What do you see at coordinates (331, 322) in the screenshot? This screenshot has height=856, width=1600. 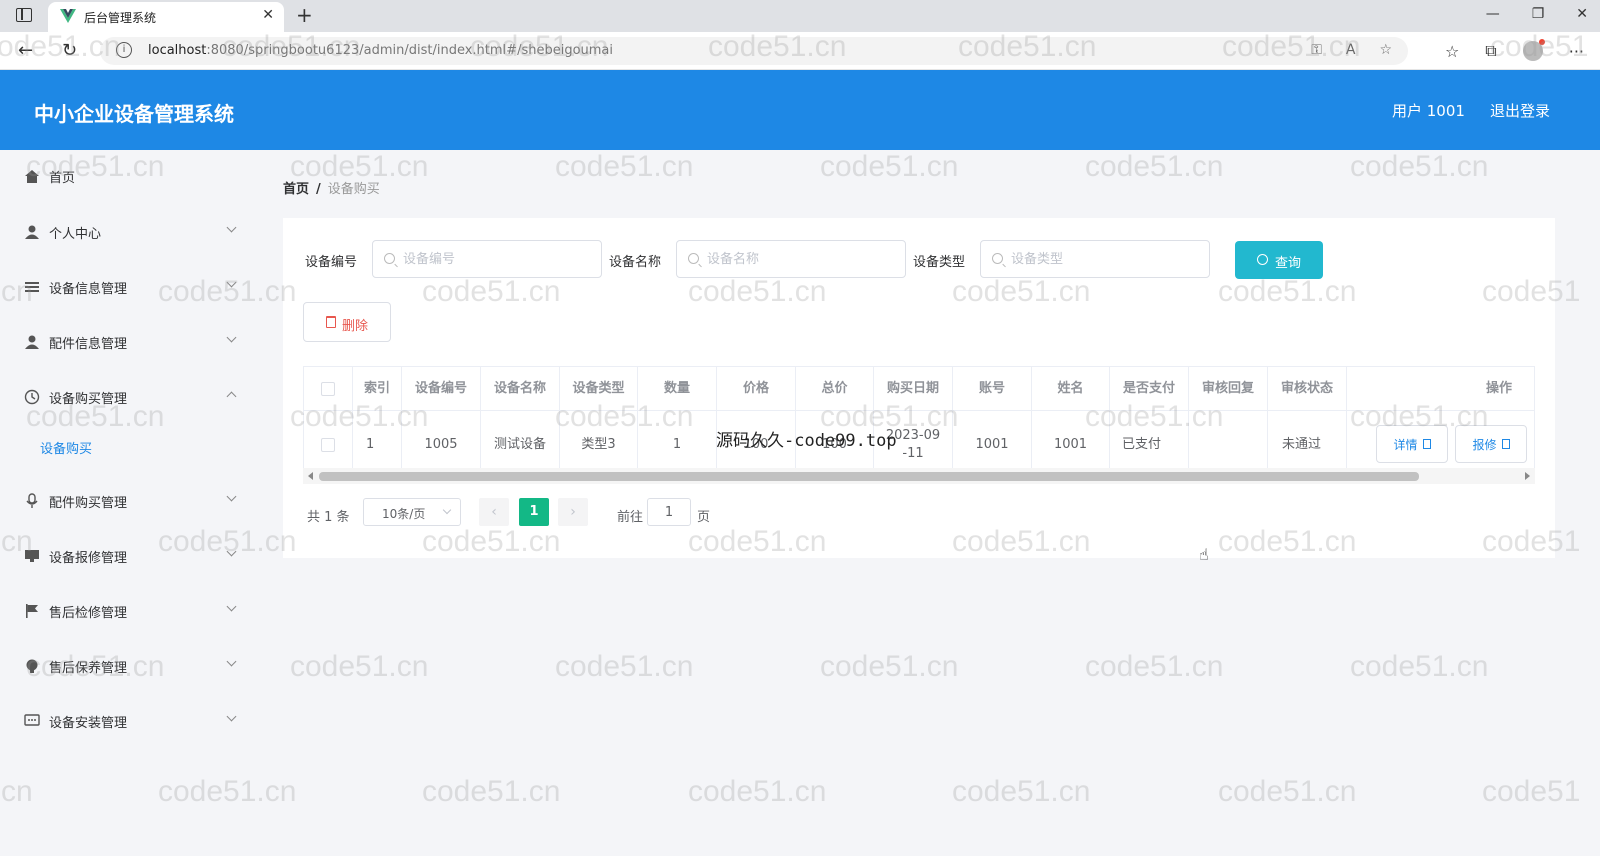 I see `trash-icon` at bounding box center [331, 322].